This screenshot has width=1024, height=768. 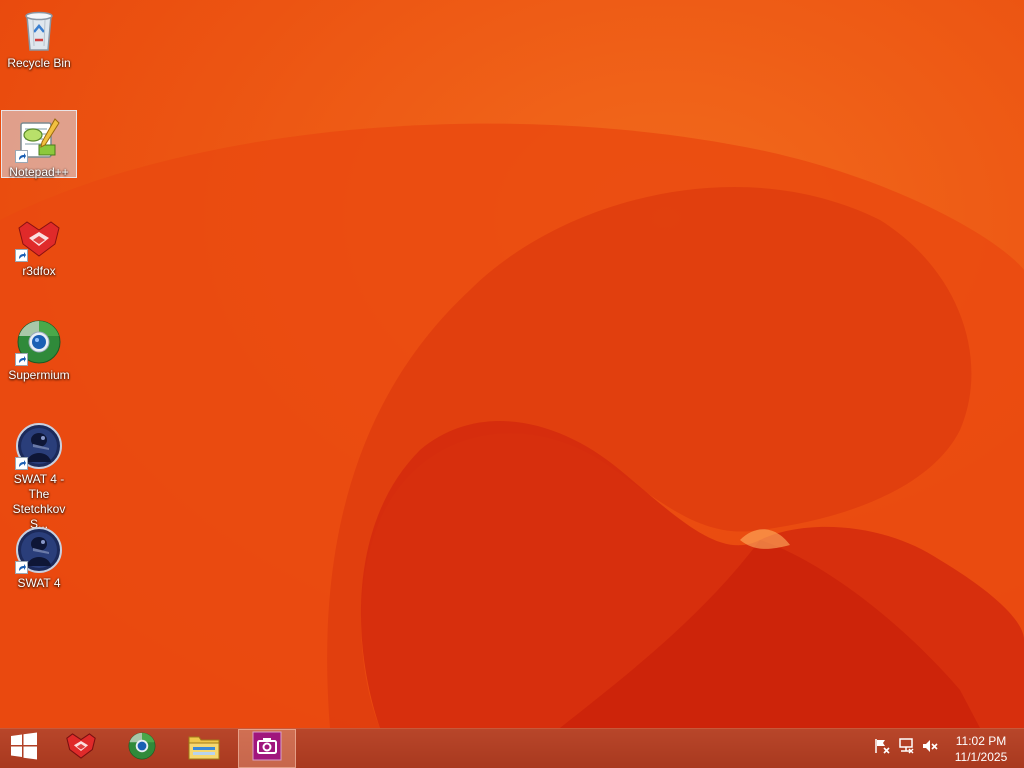 I want to click on file-explorer-icon, so click(x=204, y=748).